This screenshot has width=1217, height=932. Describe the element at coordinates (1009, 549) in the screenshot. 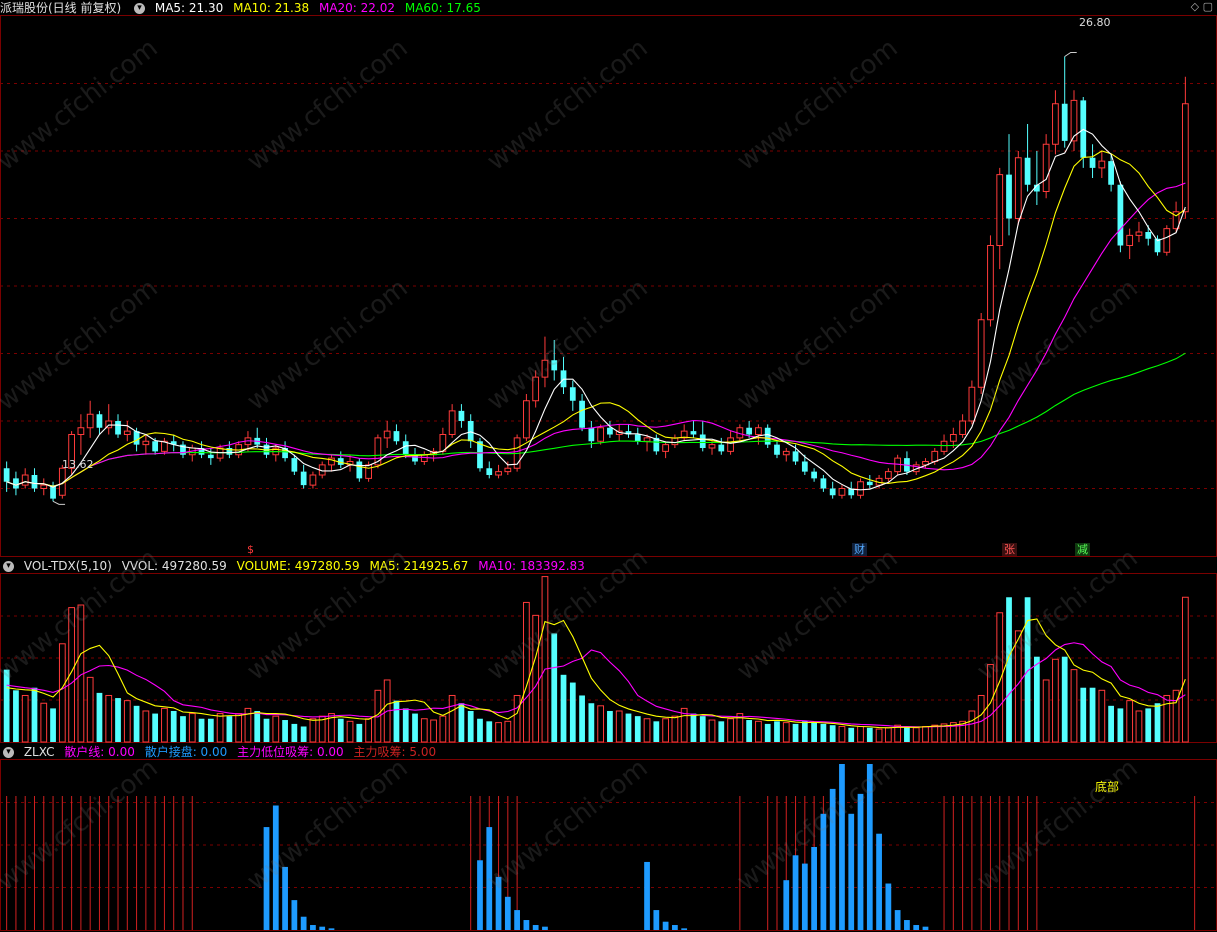

I see `event-tag-limit-up: 张` at that location.